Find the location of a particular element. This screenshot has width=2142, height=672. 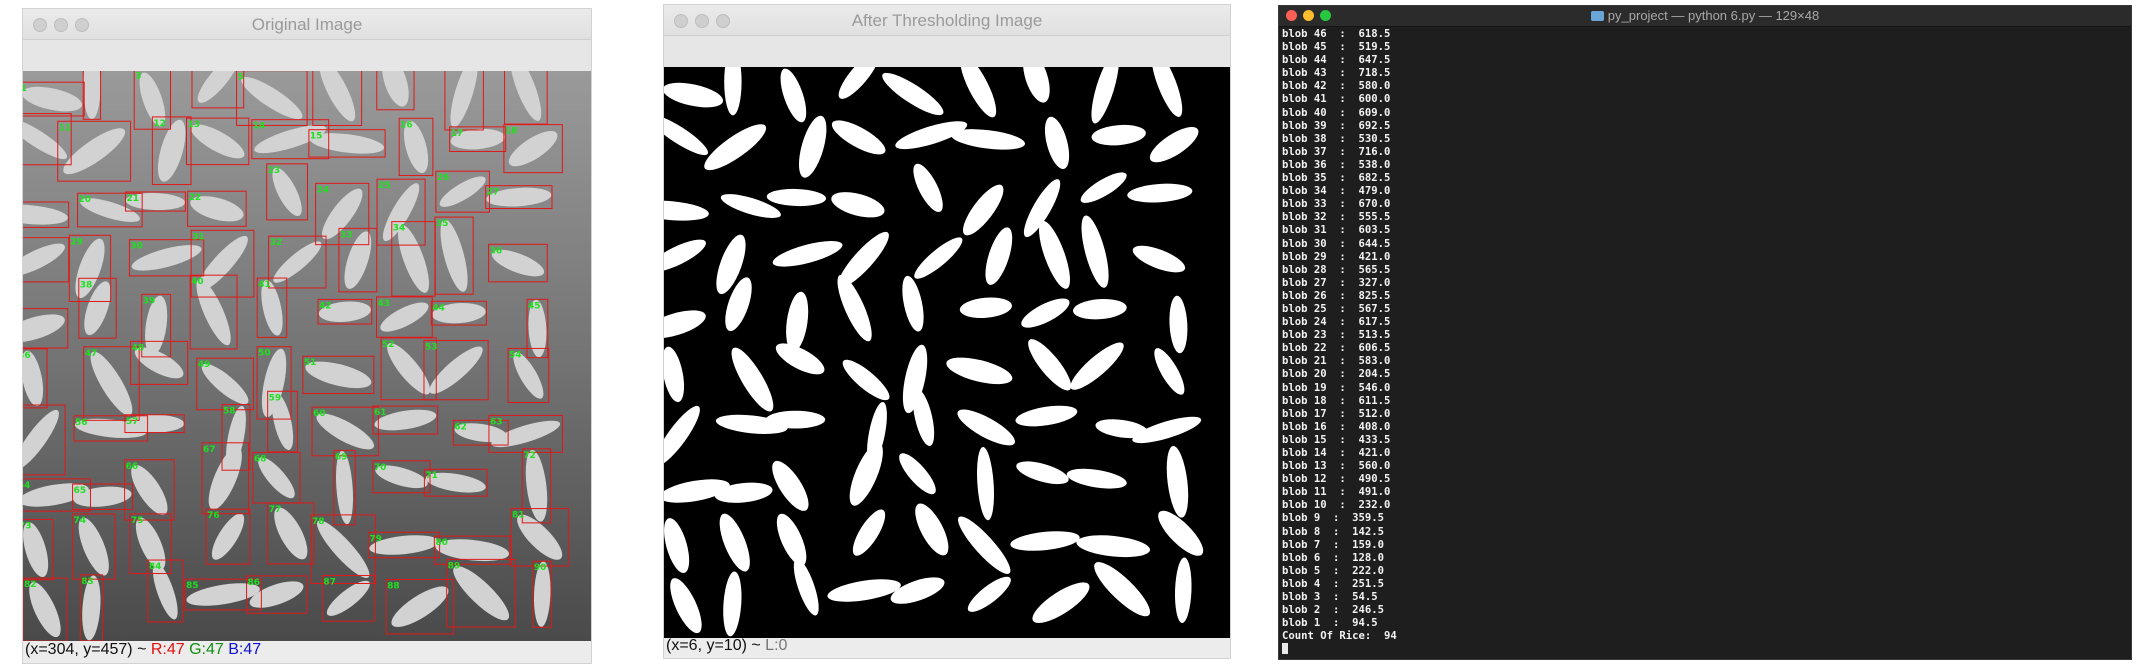

terminal-line: blob 37 : 716.0 is located at coordinates (1336, 151).